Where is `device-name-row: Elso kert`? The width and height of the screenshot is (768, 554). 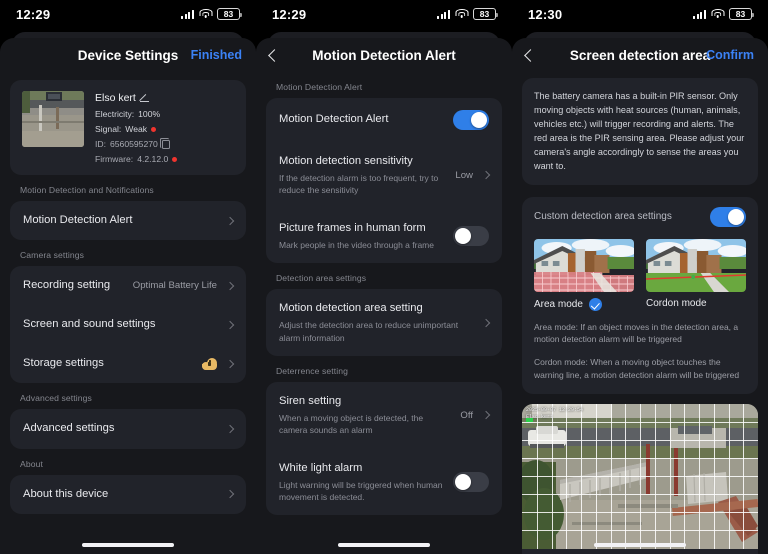 device-name-row: Elso kert is located at coordinates (164, 98).